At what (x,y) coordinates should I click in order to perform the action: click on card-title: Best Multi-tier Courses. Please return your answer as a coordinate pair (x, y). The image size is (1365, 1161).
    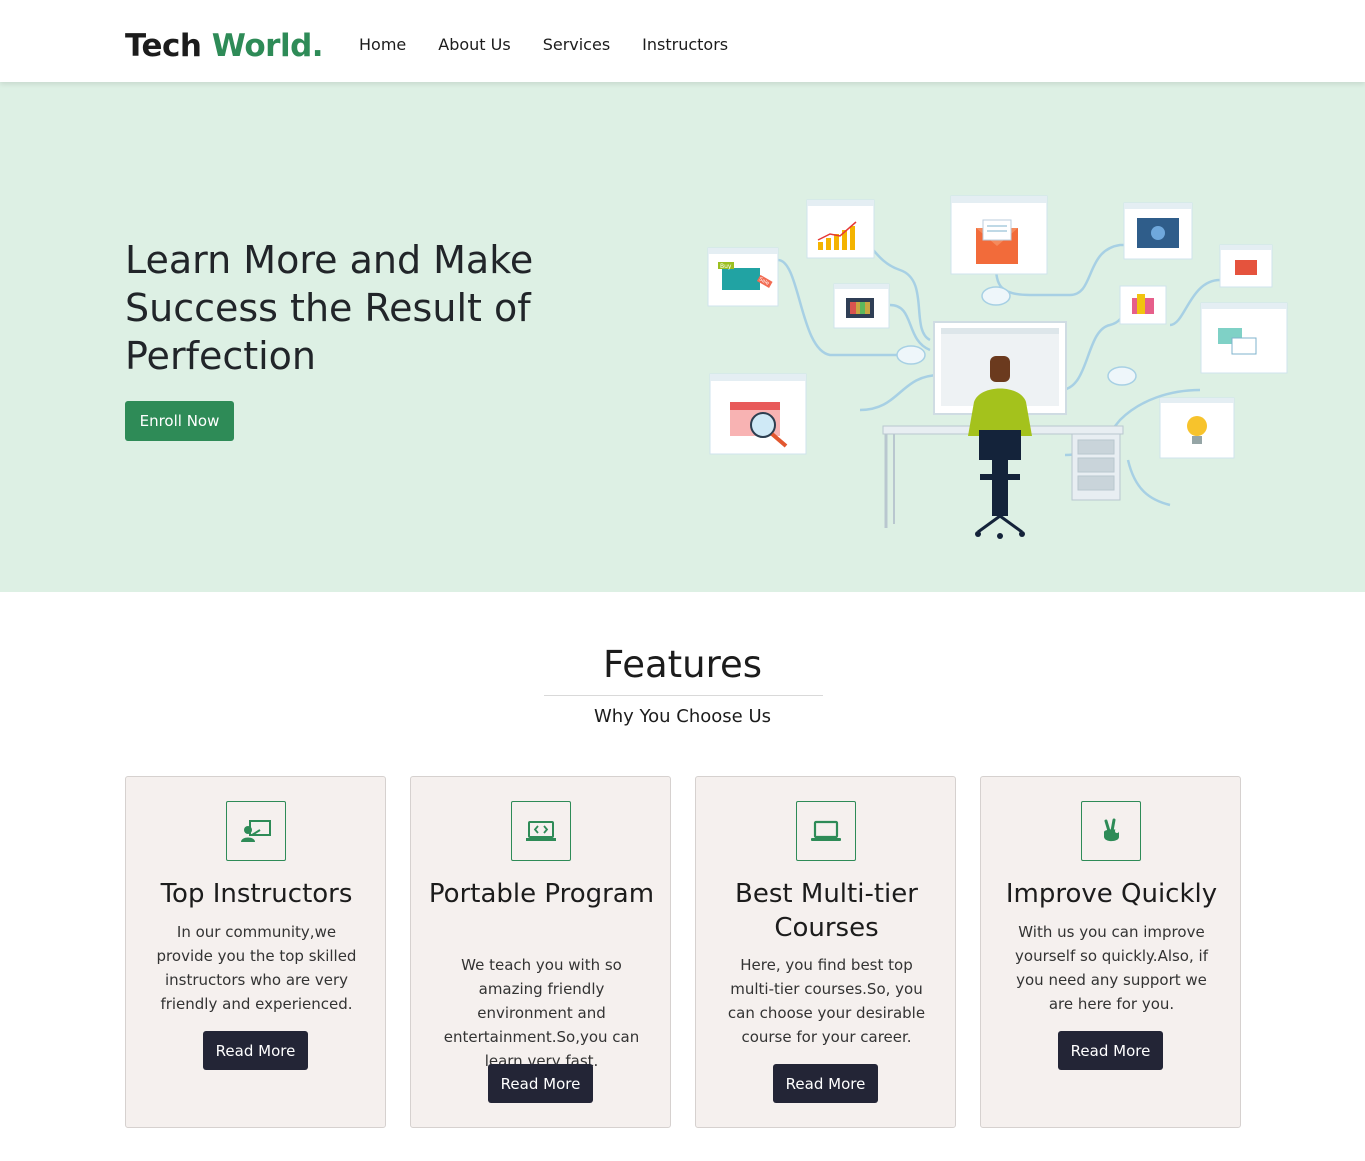
    Looking at the image, I should click on (826, 911).